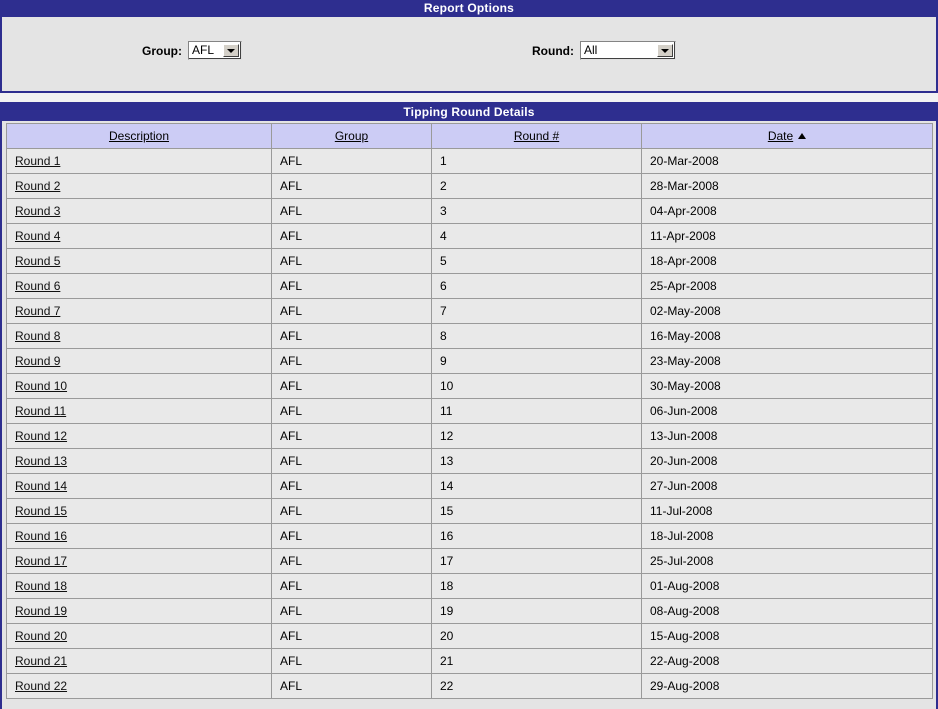 The height and width of the screenshot is (709, 938). Describe the element at coordinates (41, 636) in the screenshot. I see `round-link: Round 20` at that location.